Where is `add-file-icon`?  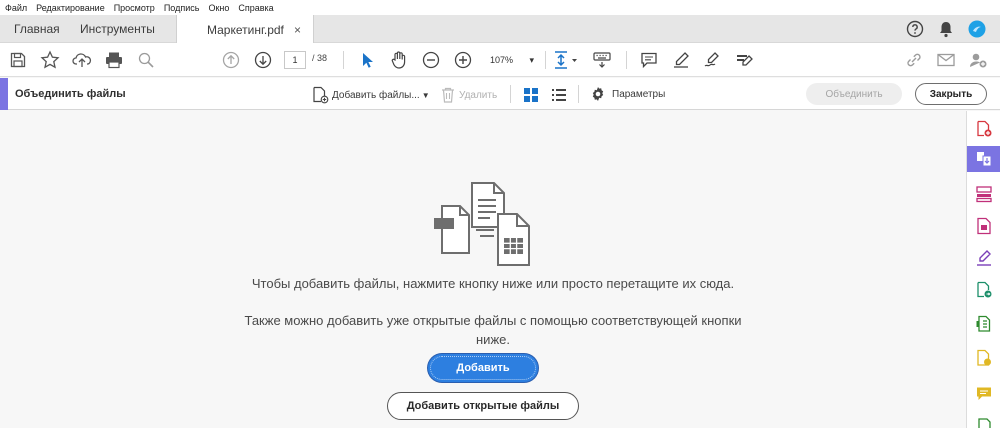 add-file-icon is located at coordinates (321, 95).